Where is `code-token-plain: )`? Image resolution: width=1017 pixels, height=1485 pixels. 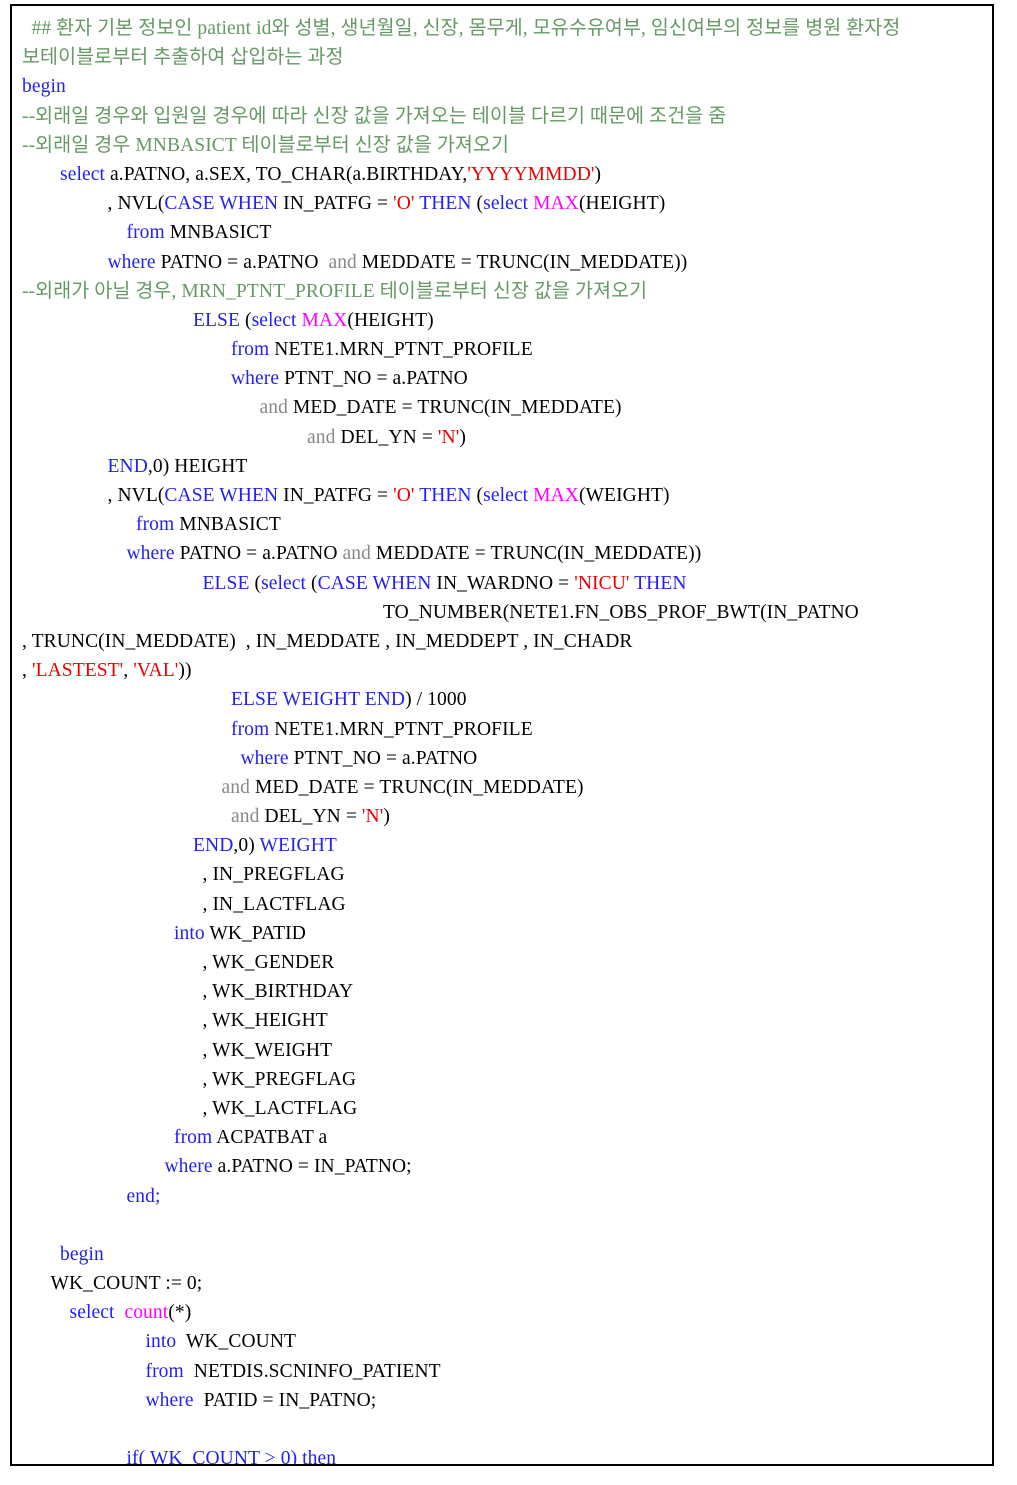
code-token-plain: ) is located at coordinates (386, 817).